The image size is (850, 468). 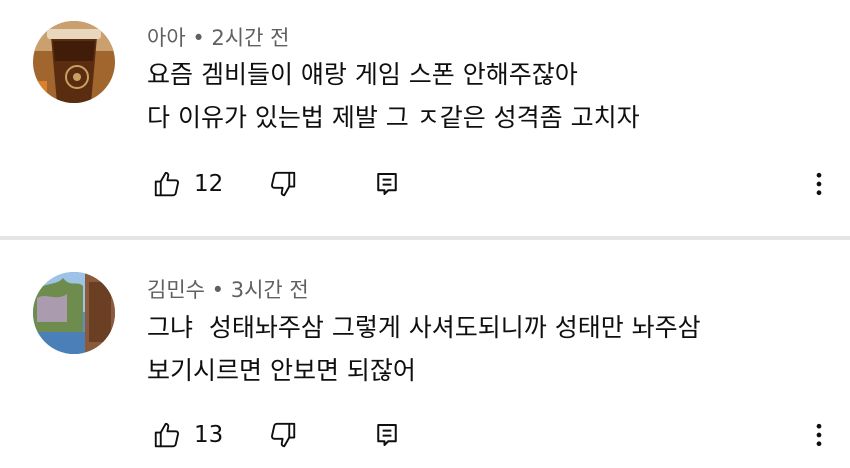 I want to click on comment-time: 2시간 전, so click(x=250, y=38).